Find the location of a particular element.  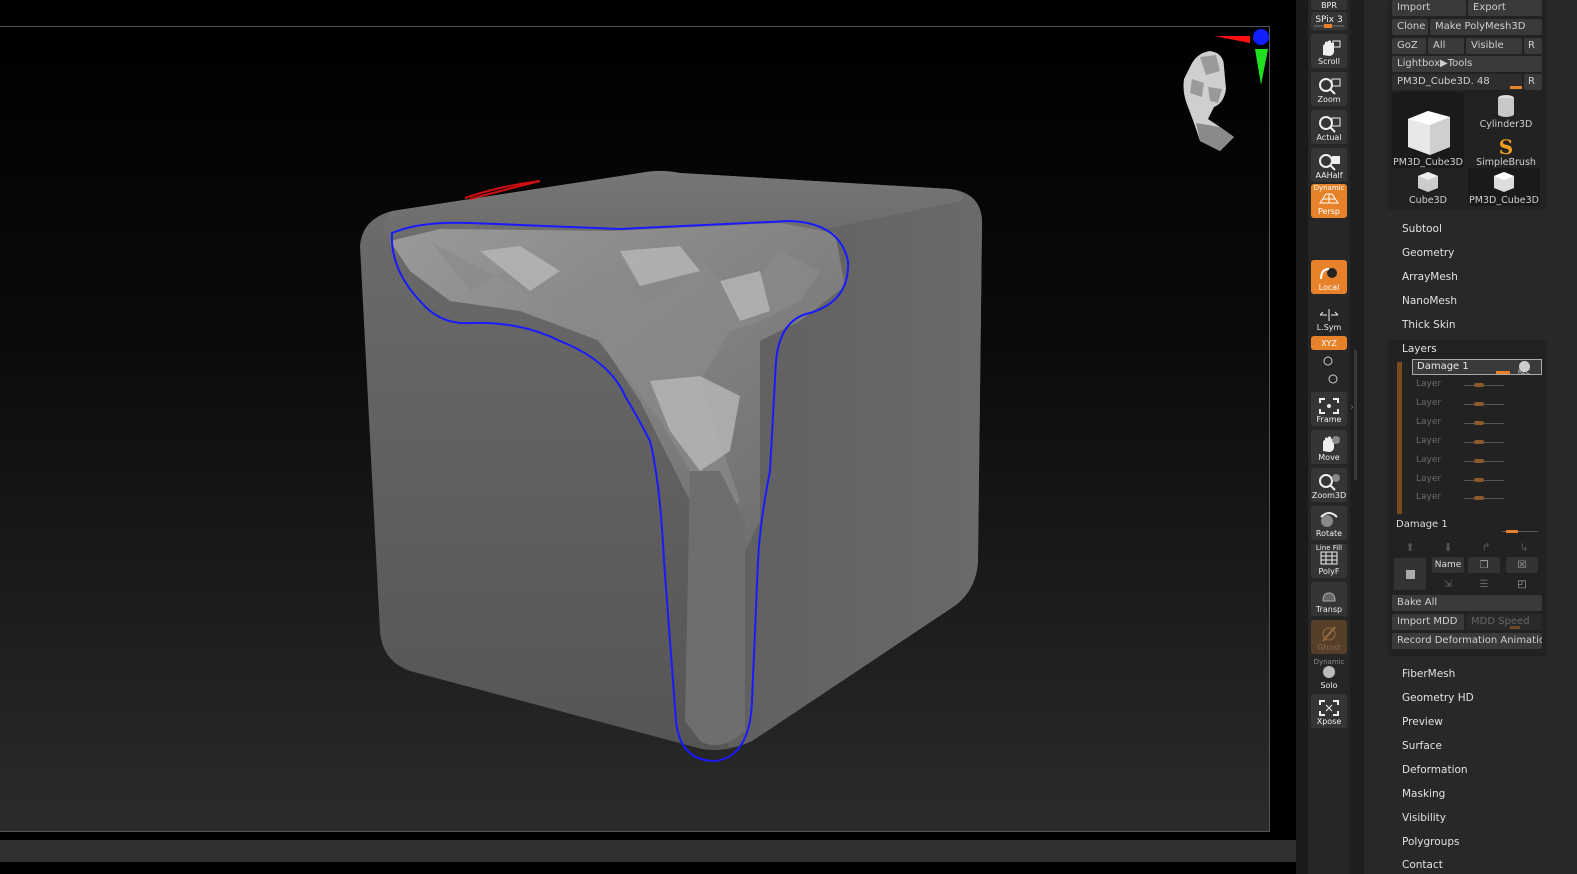

current-tool-slider: PM3D_Cube3D. 48 is located at coordinates (1457, 82).